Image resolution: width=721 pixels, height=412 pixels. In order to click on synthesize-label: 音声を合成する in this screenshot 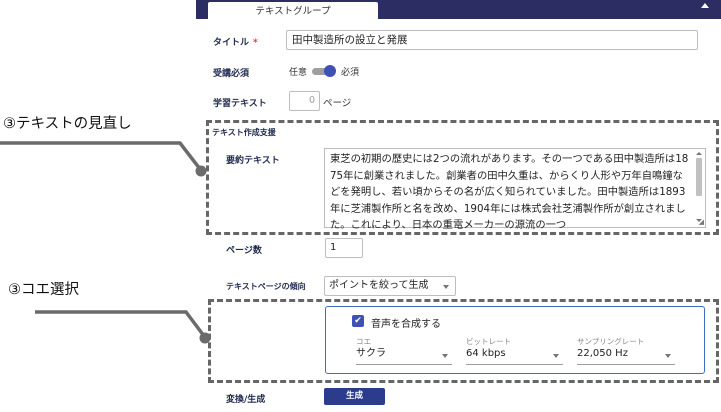, I will do `click(406, 324)`.